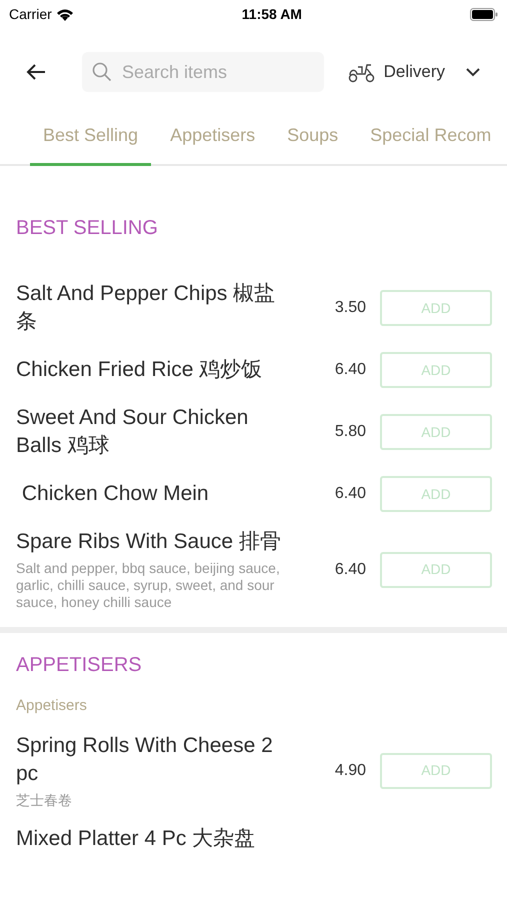 The image size is (507, 900). Describe the element at coordinates (79, 665) in the screenshot. I see `section-title: APPETISERS` at that location.